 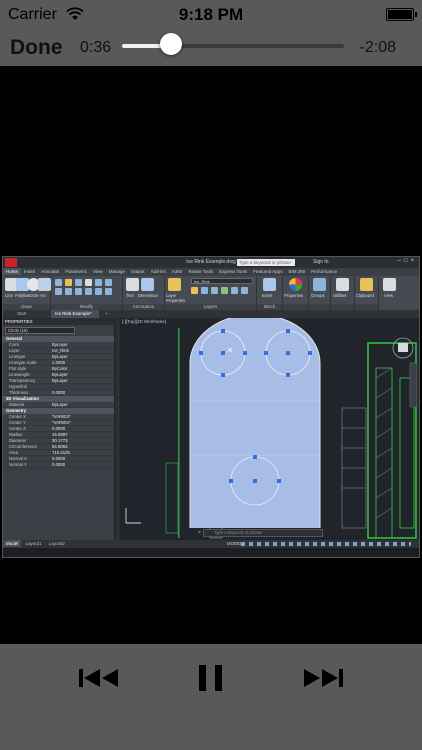 I want to click on line-label: Line, so click(x=9, y=295).